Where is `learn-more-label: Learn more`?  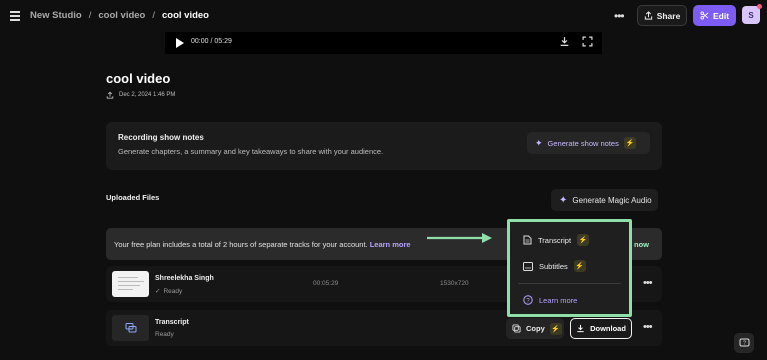
learn-more-label: Learn more is located at coordinates (558, 300).